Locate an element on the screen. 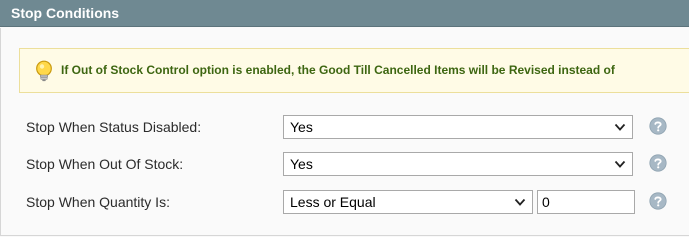 The width and height of the screenshot is (689, 240). quantity-value: 0 is located at coordinates (546, 202).